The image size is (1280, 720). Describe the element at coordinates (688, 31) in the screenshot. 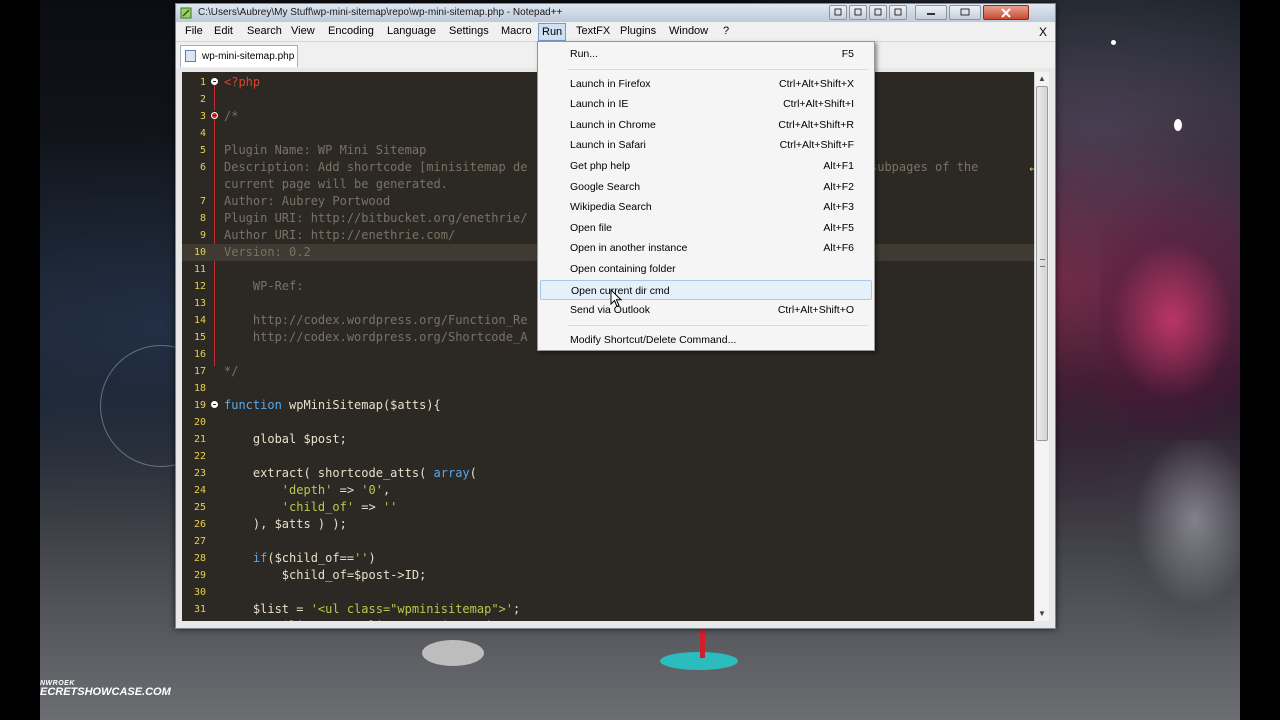

I see `menu-window: Window` at that location.